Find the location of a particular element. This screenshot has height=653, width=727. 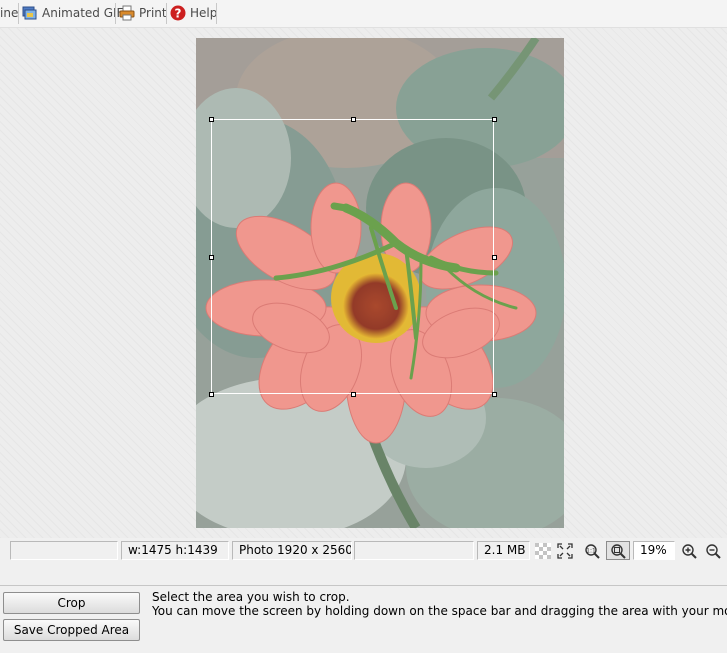

status-photo-info: Photo 1920 x 2560 is located at coordinates (292, 550).